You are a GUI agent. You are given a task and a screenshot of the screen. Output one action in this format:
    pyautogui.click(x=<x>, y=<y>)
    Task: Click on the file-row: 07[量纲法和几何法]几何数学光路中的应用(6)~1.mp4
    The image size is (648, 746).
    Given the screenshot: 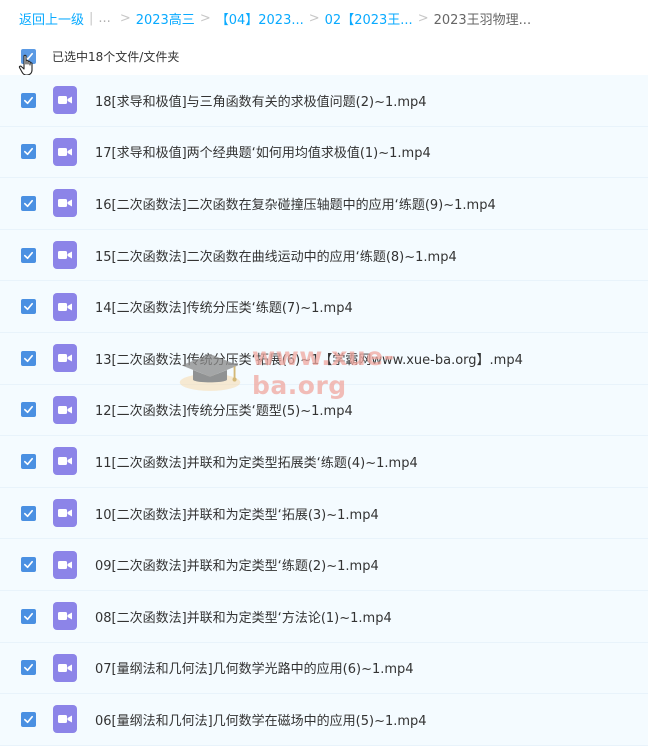 What is the action you would take?
    pyautogui.click(x=324, y=668)
    